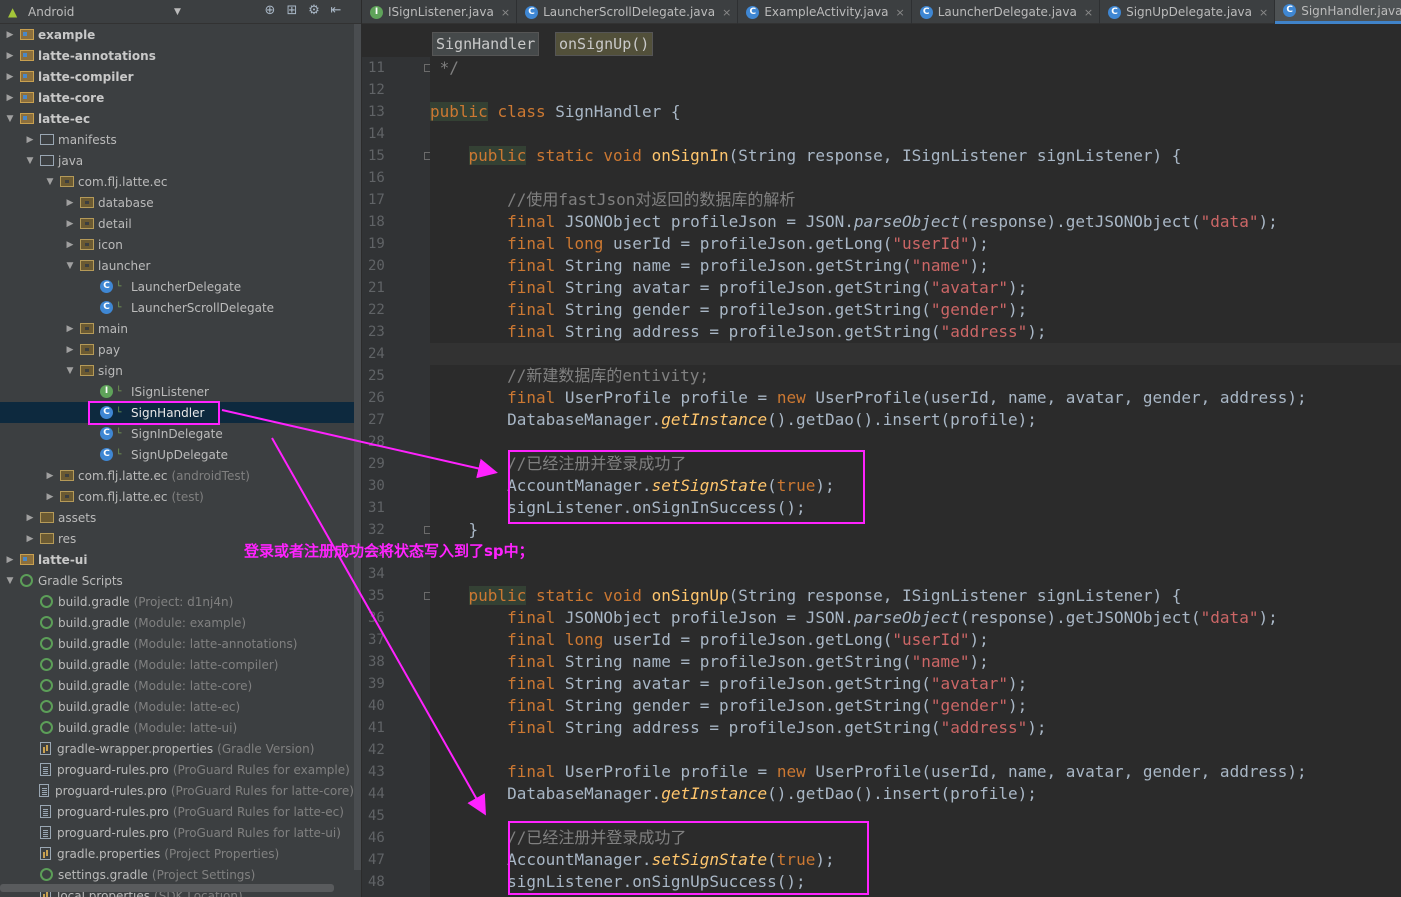 Image resolution: width=1401 pixels, height=897 pixels. I want to click on editor-tab: CSignHandler.java×, so click(1338, 12).